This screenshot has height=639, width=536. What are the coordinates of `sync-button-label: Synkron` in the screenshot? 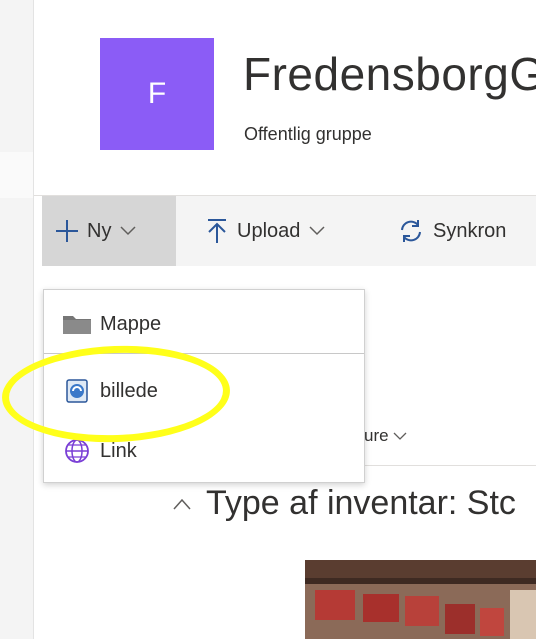 It's located at (470, 230).